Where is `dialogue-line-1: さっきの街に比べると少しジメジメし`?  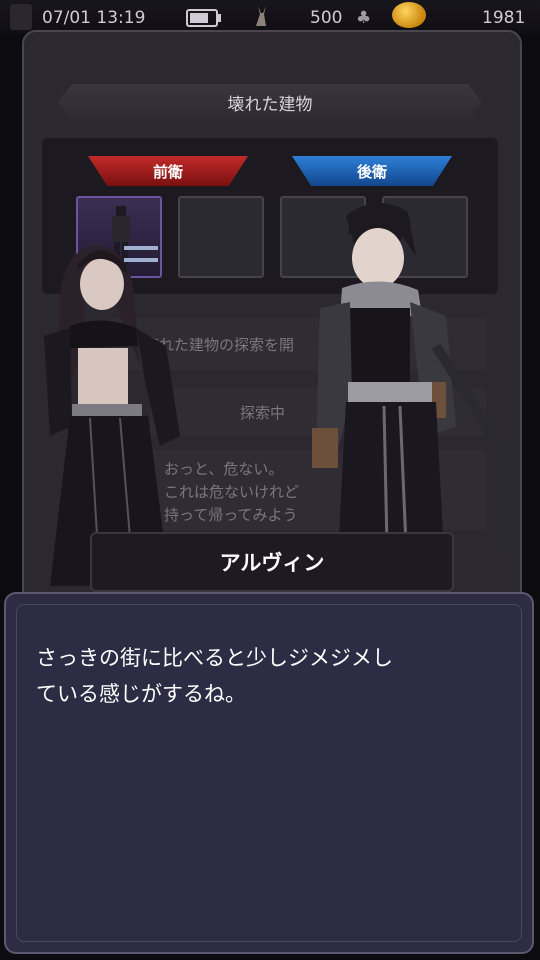
dialogue-line-1: さっきの街に比べると少しジメジメし is located at coordinates (214, 658).